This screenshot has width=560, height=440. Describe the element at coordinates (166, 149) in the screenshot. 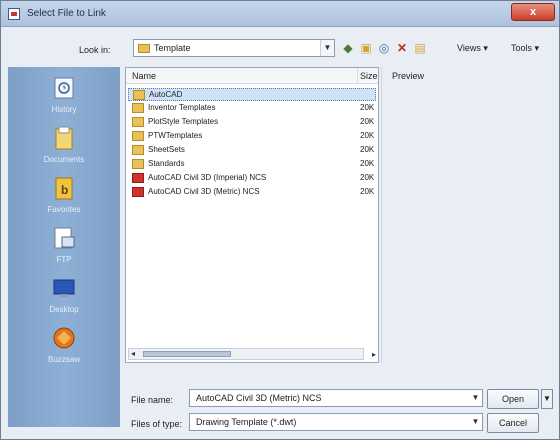

I see `file-name: SheetSets` at that location.